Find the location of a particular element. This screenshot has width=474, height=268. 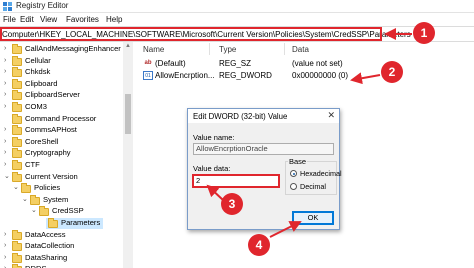

tree-item: › DataAccess is located at coordinates (61, 235).